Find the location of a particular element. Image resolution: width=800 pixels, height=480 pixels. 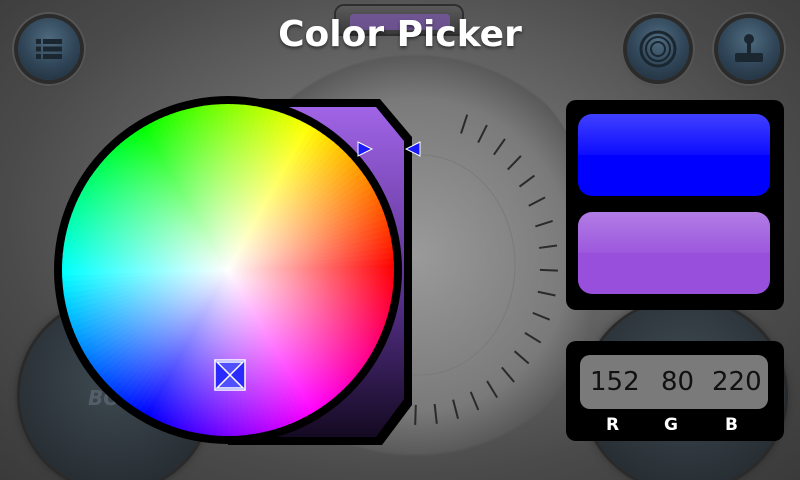

joystick-button is located at coordinates (749, 49).